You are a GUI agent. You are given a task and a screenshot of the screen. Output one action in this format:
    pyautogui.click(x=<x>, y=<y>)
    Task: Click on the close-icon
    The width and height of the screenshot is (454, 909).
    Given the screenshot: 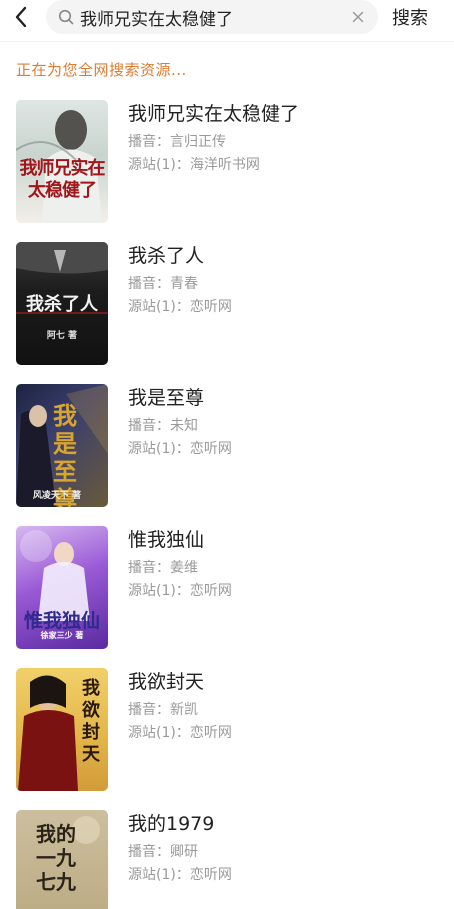 What is the action you would take?
    pyautogui.click(x=358, y=17)
    